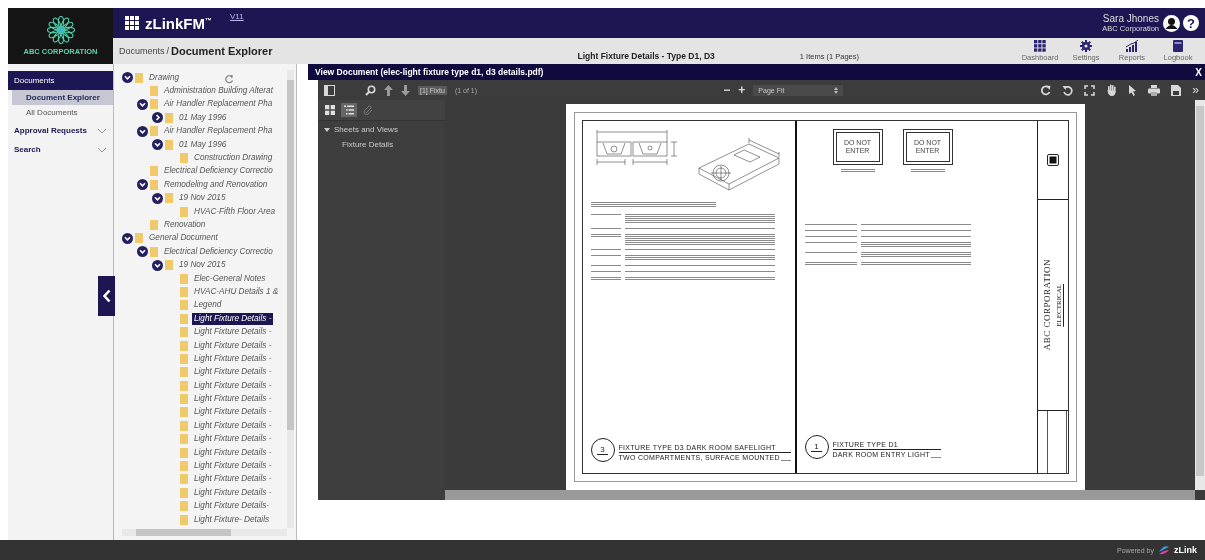 This screenshot has height=560, width=1205. Describe the element at coordinates (232, 506) in the screenshot. I see `tree-item: Light Fixture Details-` at that location.